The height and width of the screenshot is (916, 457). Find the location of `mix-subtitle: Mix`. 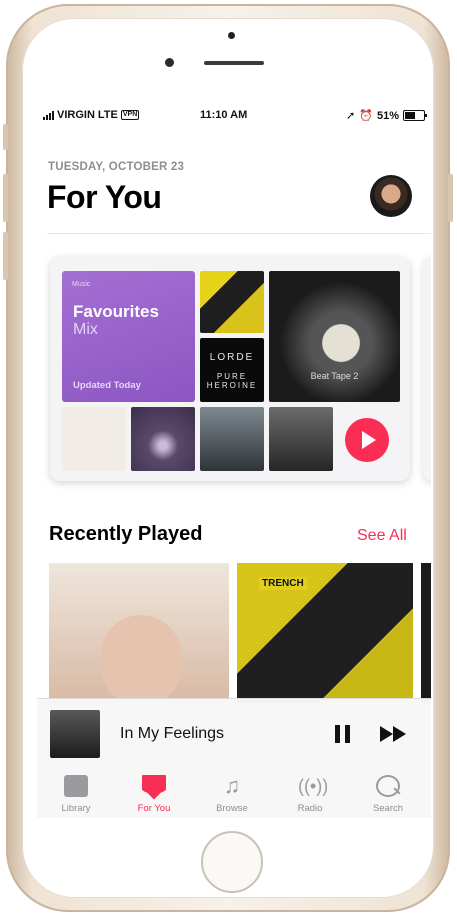

mix-subtitle: Mix is located at coordinates (85, 329).